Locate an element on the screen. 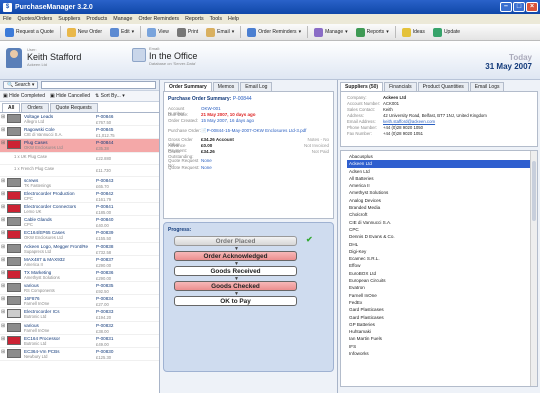 This screenshot has width=540, height=393. email-folder: In the Office is located at coordinates (173, 56).